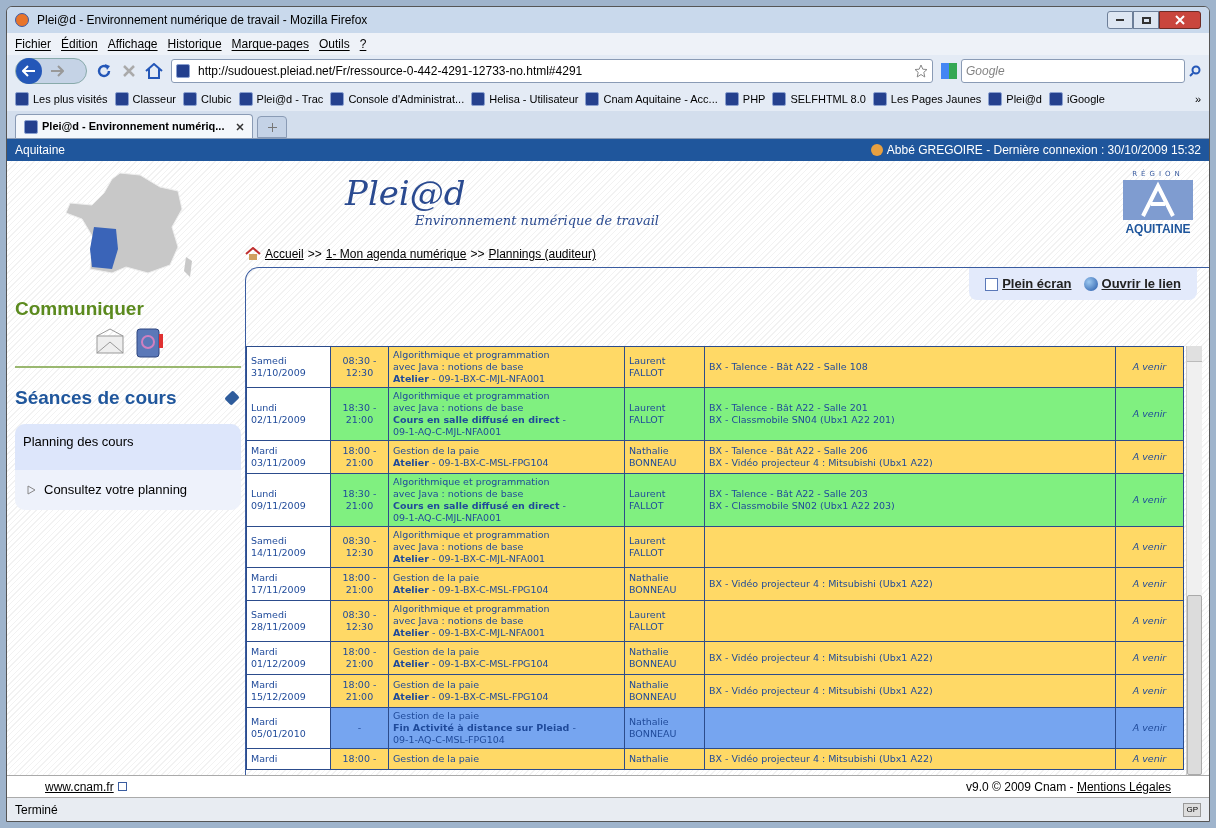 This screenshot has height=828, width=1216. What do you see at coordinates (359, 367) in the screenshot?
I see `time-cell: 08:30 - 12:30` at bounding box center [359, 367].